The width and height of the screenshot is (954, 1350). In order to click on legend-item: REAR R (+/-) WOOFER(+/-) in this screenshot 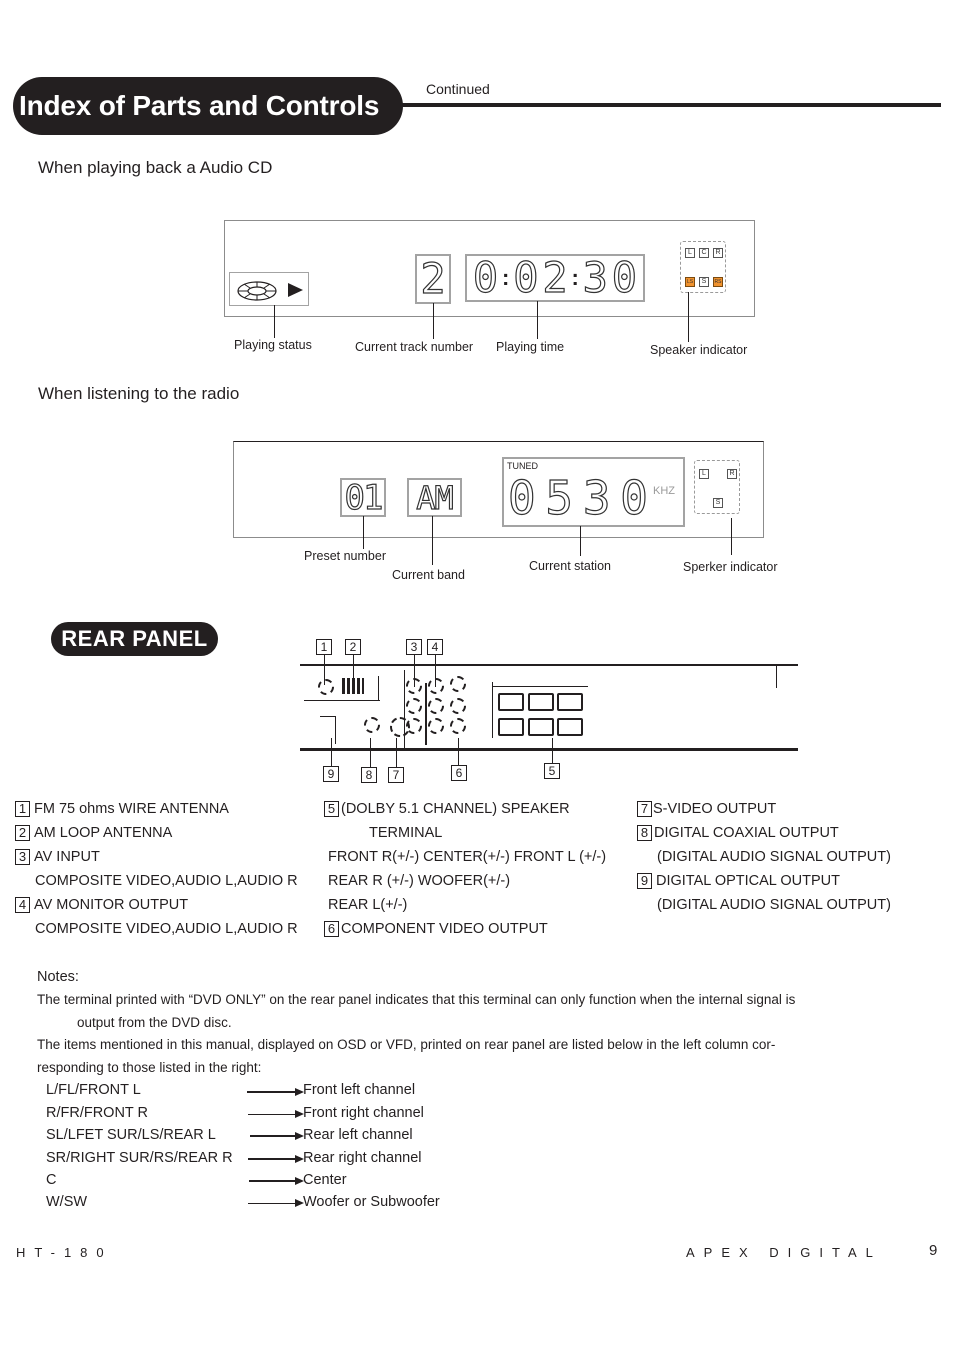, I will do `click(419, 881)`.